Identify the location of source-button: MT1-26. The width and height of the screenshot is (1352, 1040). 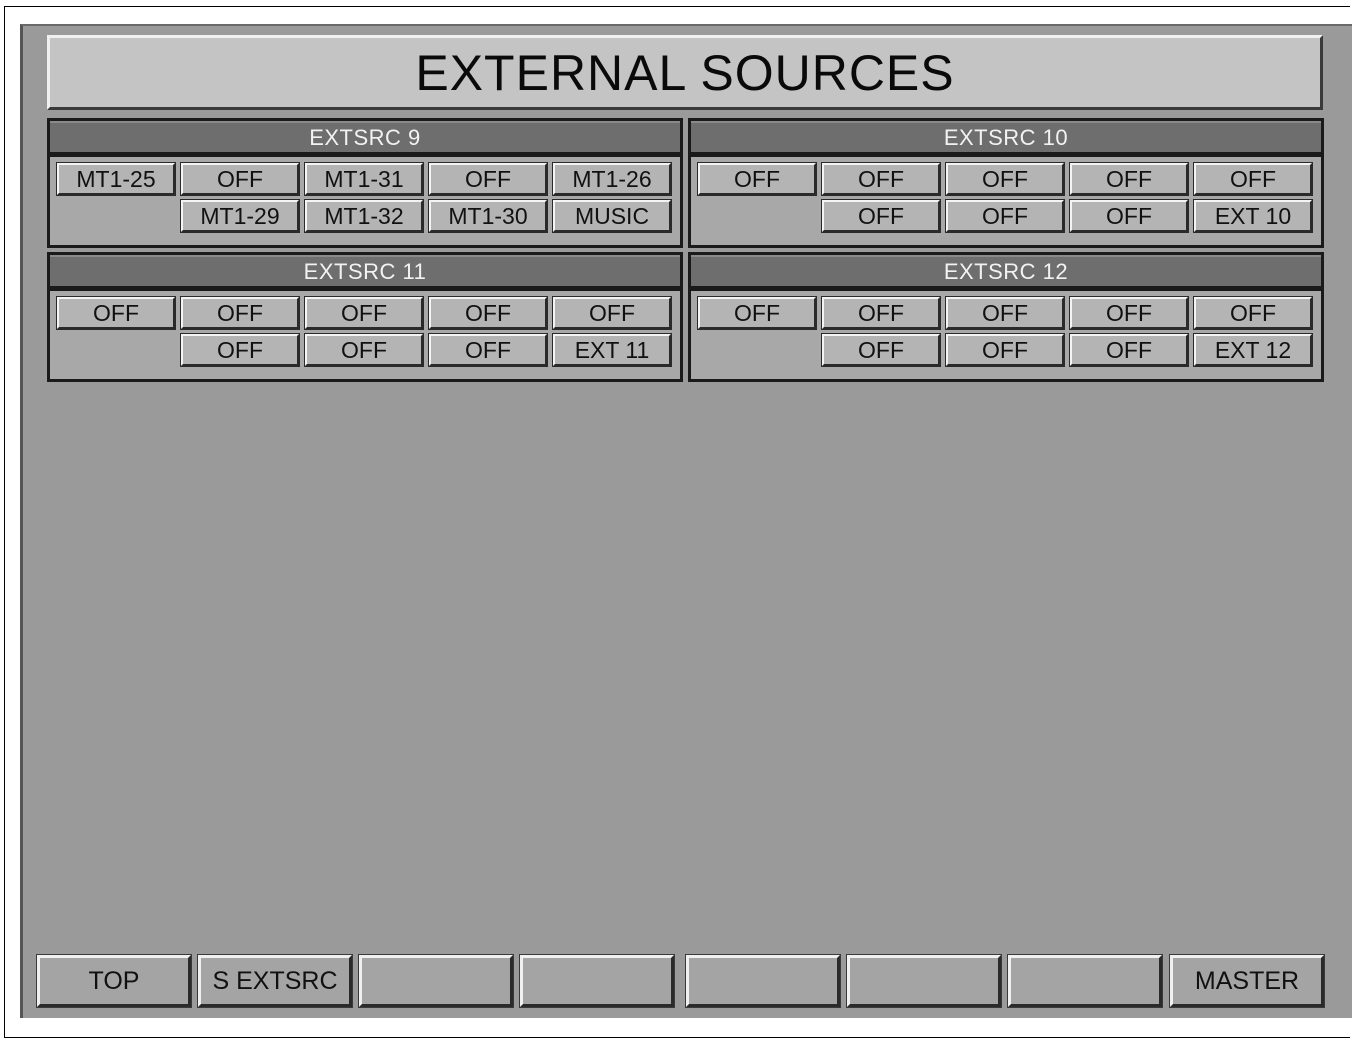
(612, 179).